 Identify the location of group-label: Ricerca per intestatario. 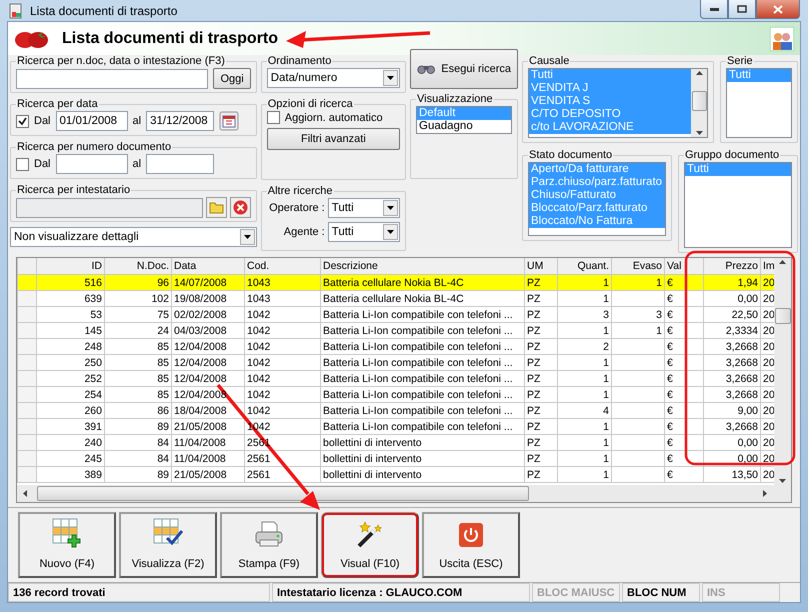
(74, 190).